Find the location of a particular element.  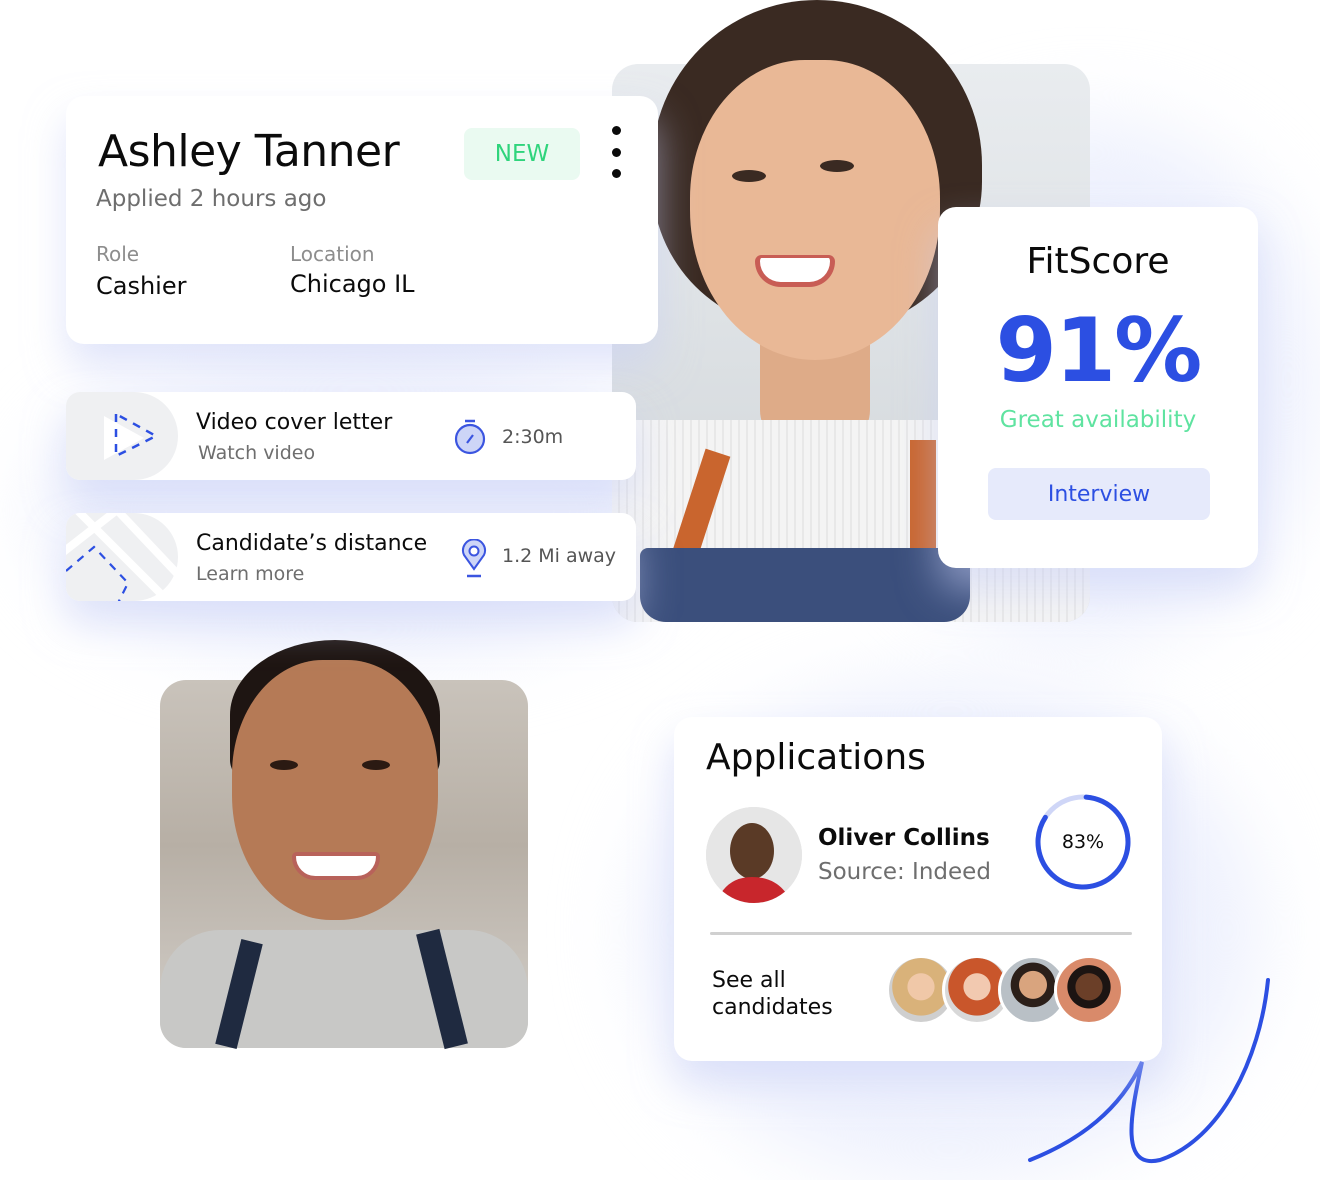

divider is located at coordinates (921, 933).